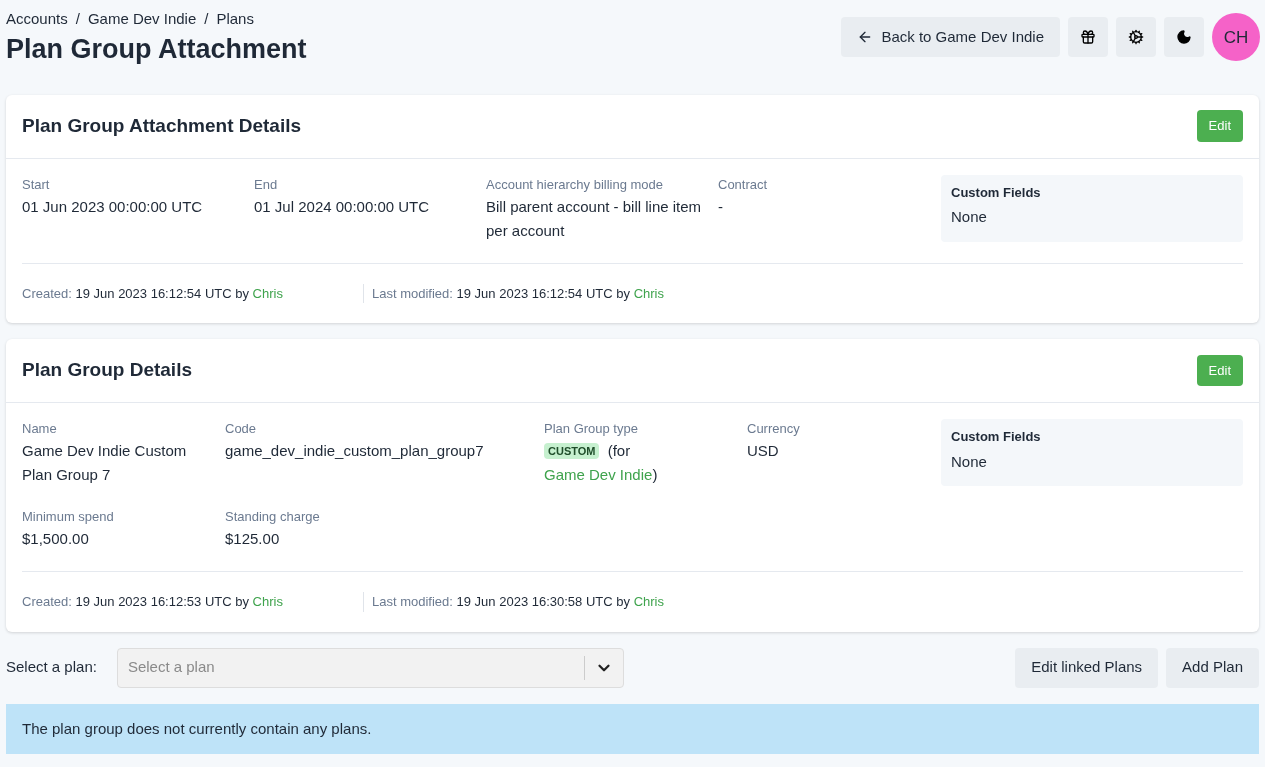  I want to click on field-value: USD, so click(763, 451).